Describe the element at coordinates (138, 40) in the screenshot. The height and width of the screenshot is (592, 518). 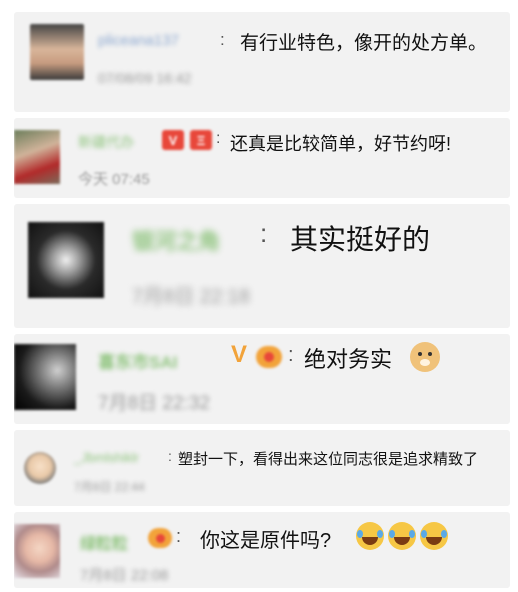
I see `username: pliceana137` at that location.